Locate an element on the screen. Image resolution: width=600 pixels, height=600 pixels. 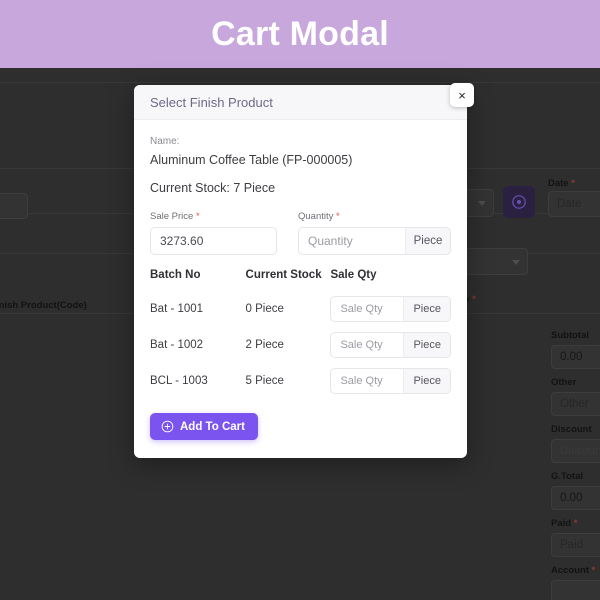
quantity-label: Quantity * is located at coordinates (319, 216).